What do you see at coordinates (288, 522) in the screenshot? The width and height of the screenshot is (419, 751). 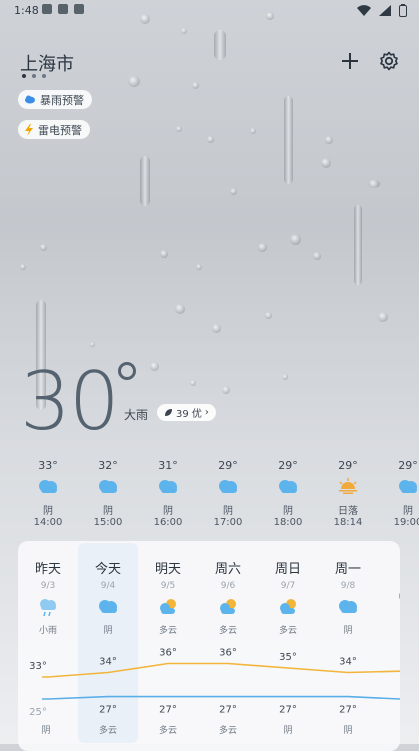 I see `hour-time: 18:00` at bounding box center [288, 522].